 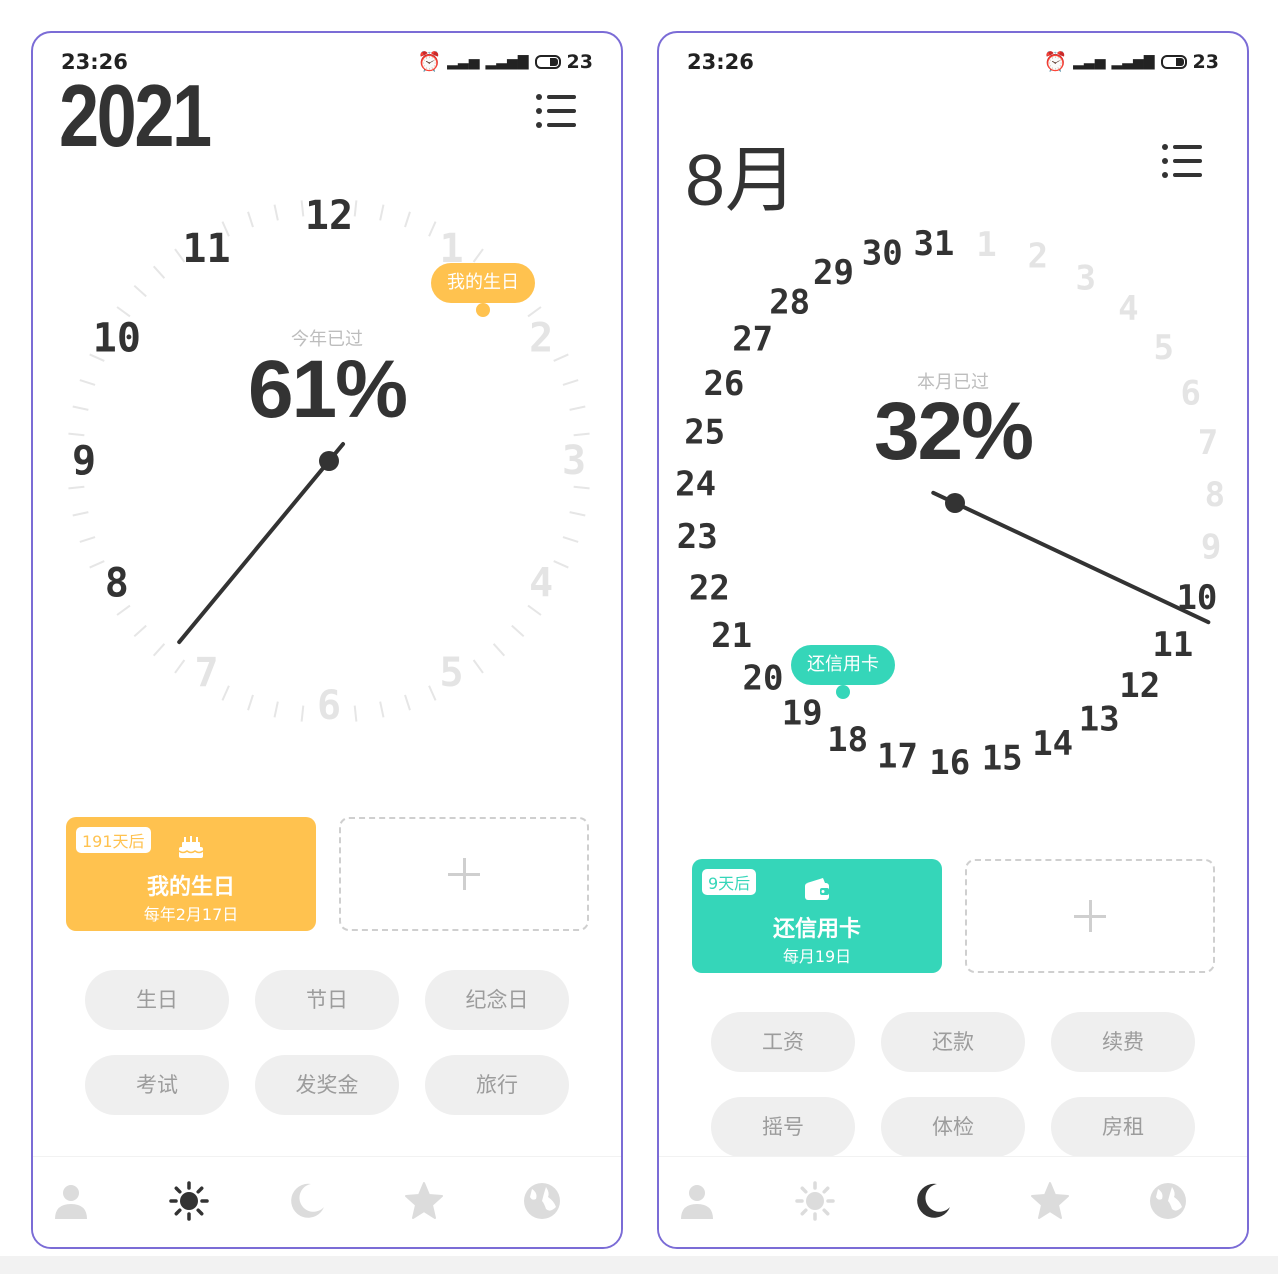 I want to click on chip-category: 生日, so click(x=157, y=1000).